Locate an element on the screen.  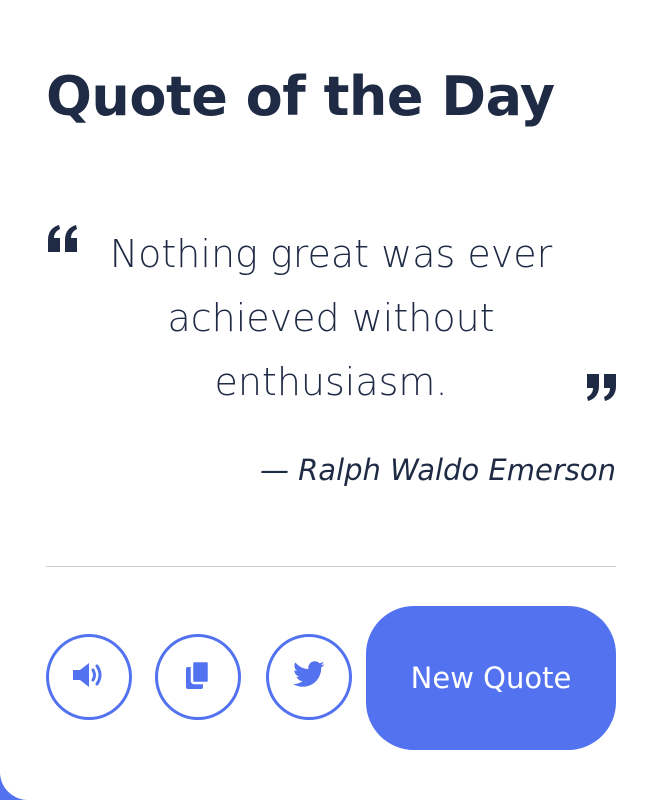
speech-button is located at coordinates (89, 677).